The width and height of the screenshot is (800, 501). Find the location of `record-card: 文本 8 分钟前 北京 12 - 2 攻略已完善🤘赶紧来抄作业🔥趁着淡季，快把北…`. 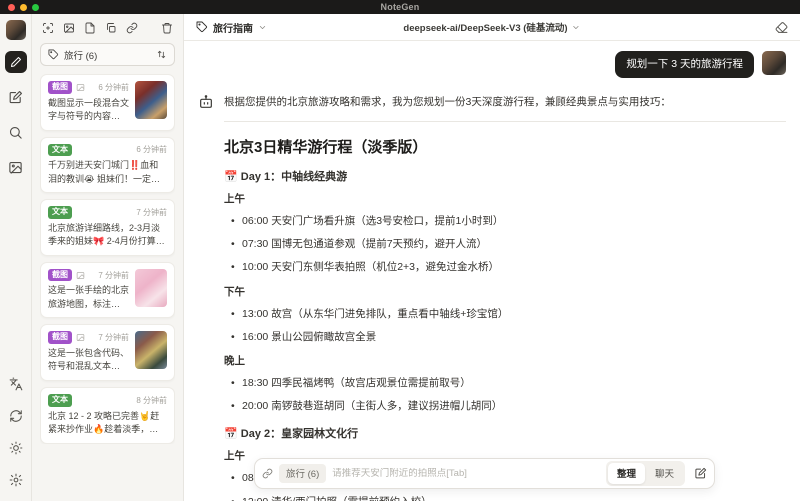

record-card: 文本 8 分钟前 北京 12 - 2 攻略已完善🤘赶紧来抄作业🔥趁着淡季，快把北… is located at coordinates (107, 415).